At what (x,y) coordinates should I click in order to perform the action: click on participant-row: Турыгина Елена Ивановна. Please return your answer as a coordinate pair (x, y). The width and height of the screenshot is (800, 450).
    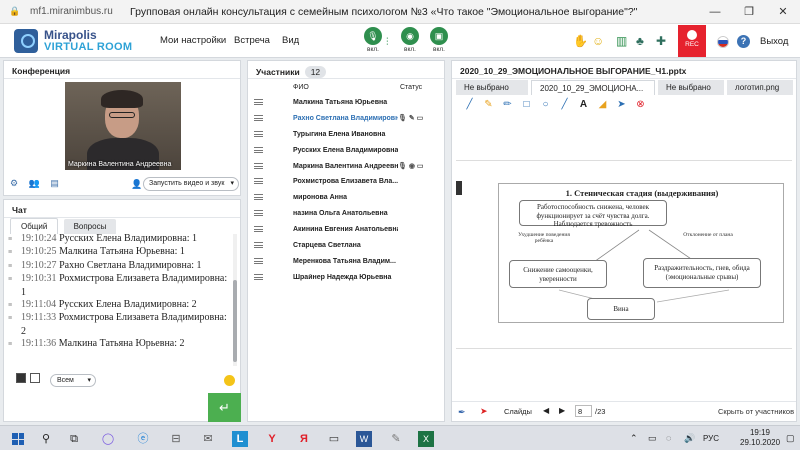
    Looking at the image, I should click on (346, 135).